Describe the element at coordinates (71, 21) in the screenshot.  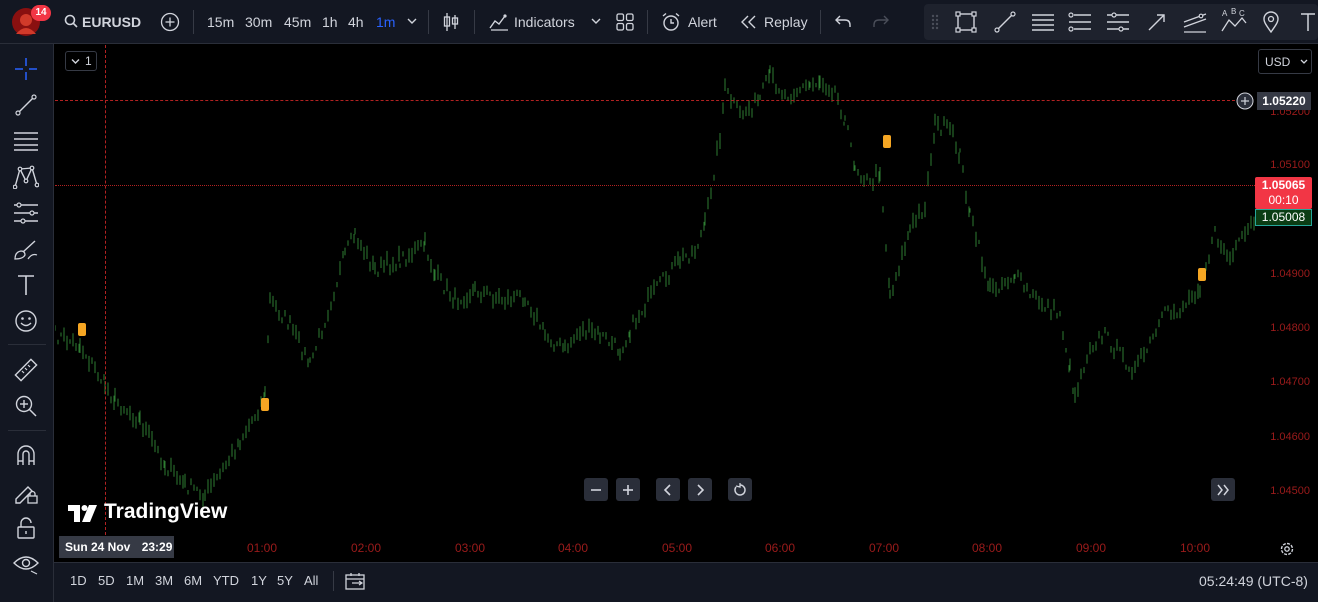
I see `search-icon` at that location.